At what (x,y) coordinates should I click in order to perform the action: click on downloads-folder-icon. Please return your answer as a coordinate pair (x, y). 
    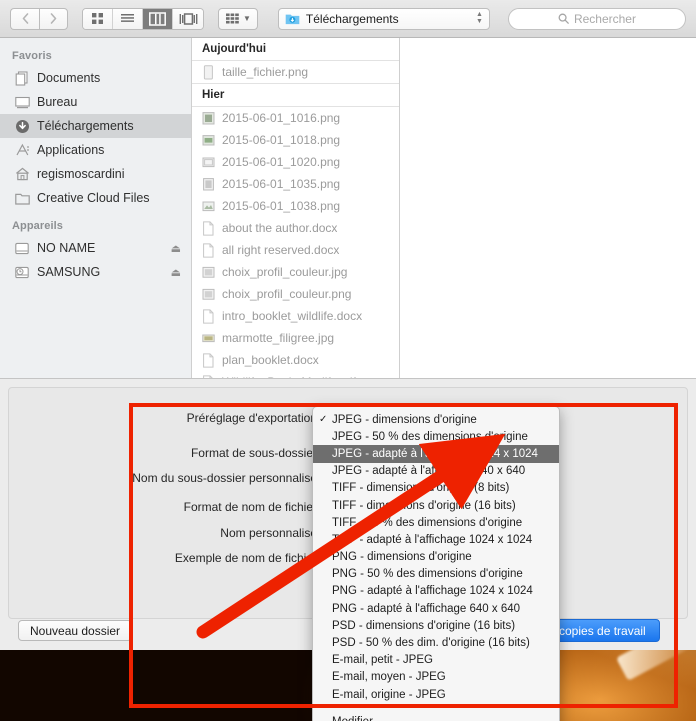
    Looking at the image, I should click on (292, 19).